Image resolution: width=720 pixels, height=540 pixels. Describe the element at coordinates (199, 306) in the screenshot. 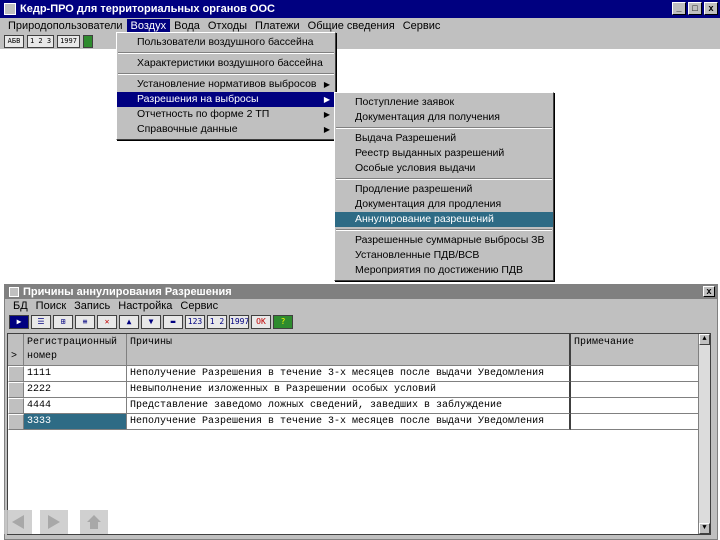

I see `child-menu-service: Сервис` at that location.